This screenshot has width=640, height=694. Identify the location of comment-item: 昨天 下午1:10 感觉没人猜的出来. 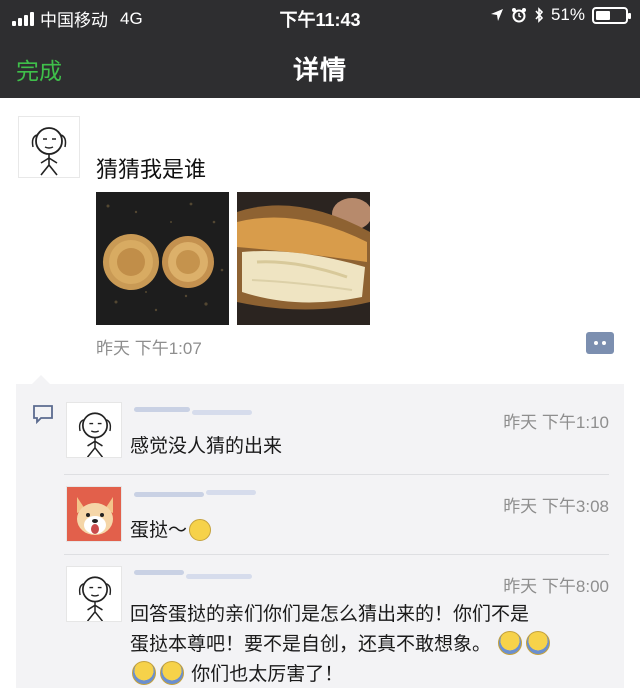
(336, 431).